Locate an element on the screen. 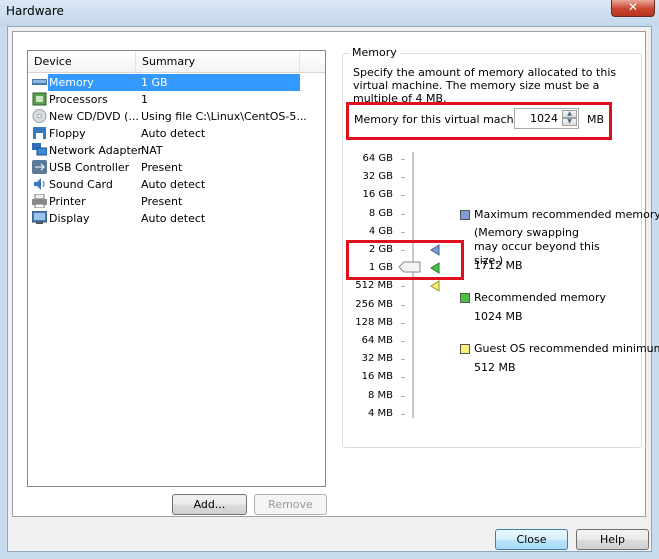 Image resolution: width=659 pixels, height=559 pixels. column-header-summary: Summary is located at coordinates (218, 62).